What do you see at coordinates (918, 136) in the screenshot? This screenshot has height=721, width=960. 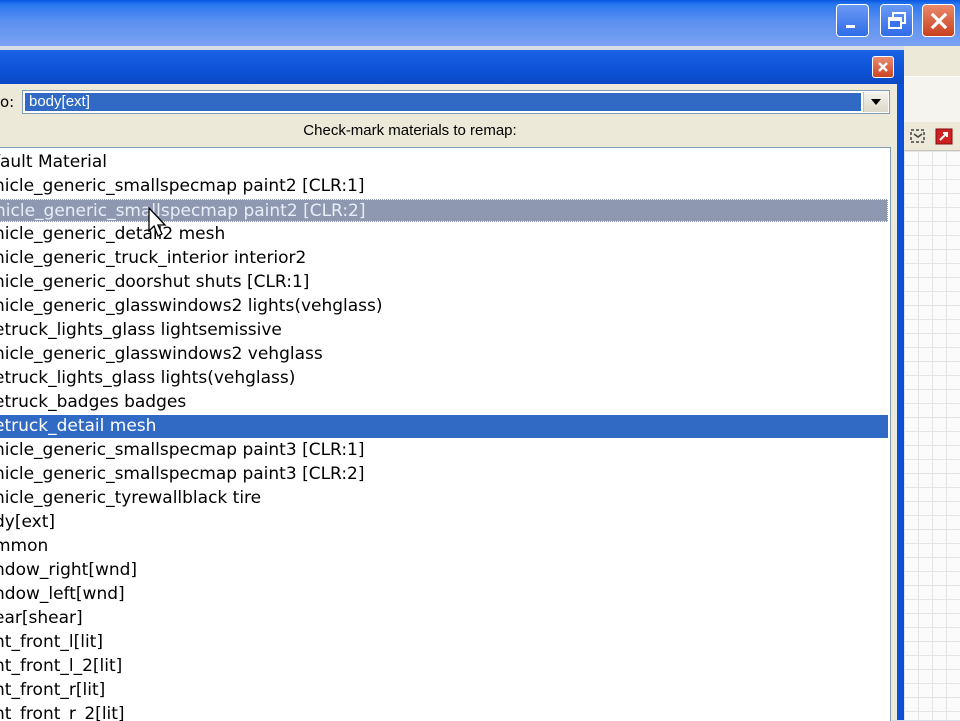 I see `crop-tool-icon` at bounding box center [918, 136].